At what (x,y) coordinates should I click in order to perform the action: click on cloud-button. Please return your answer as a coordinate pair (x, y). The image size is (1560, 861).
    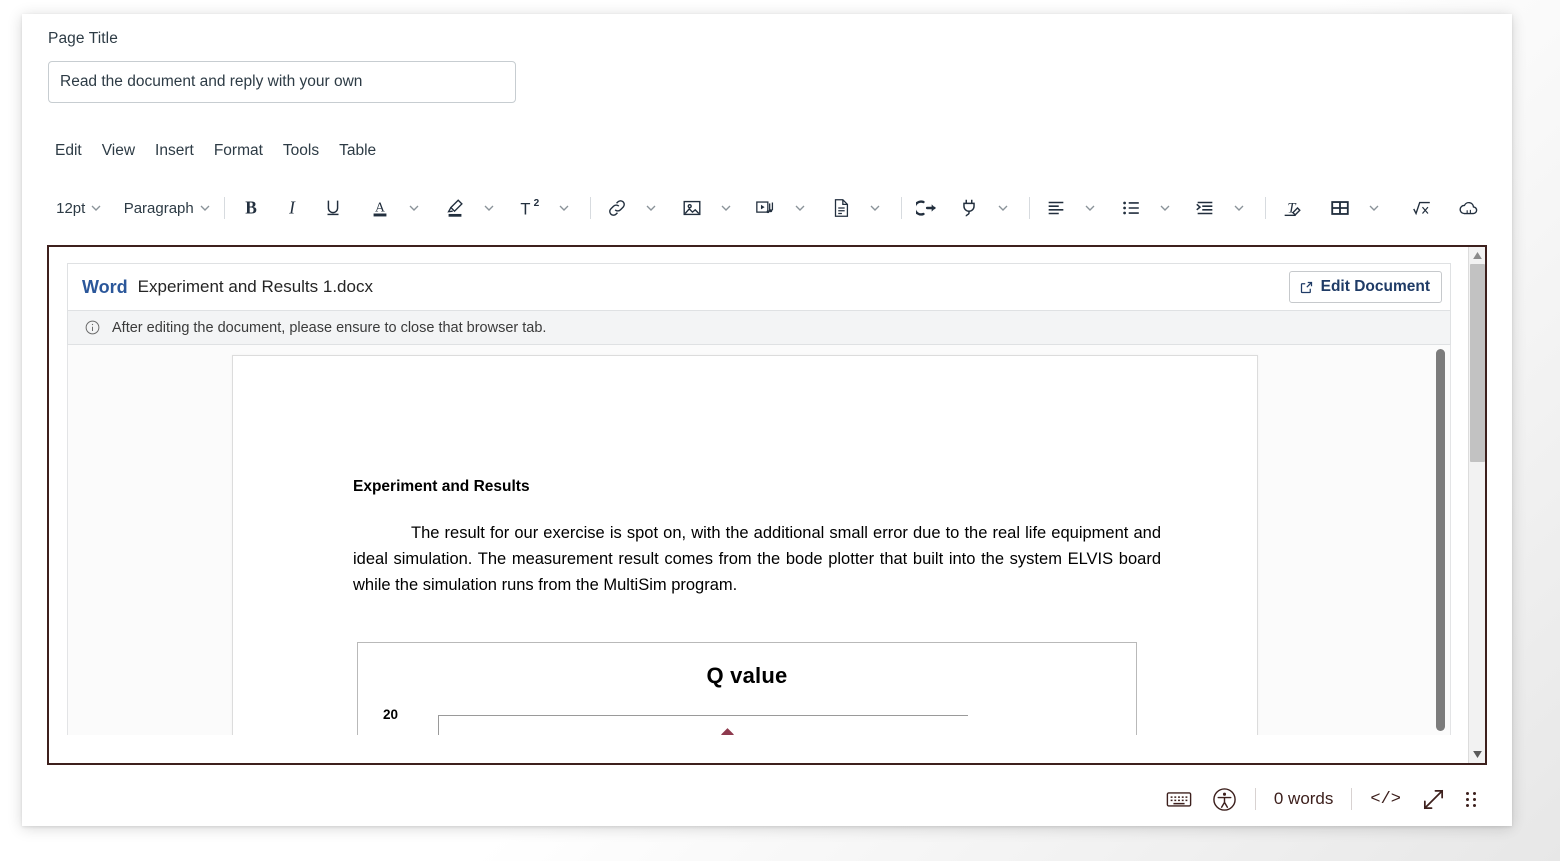
    Looking at the image, I should click on (1469, 208).